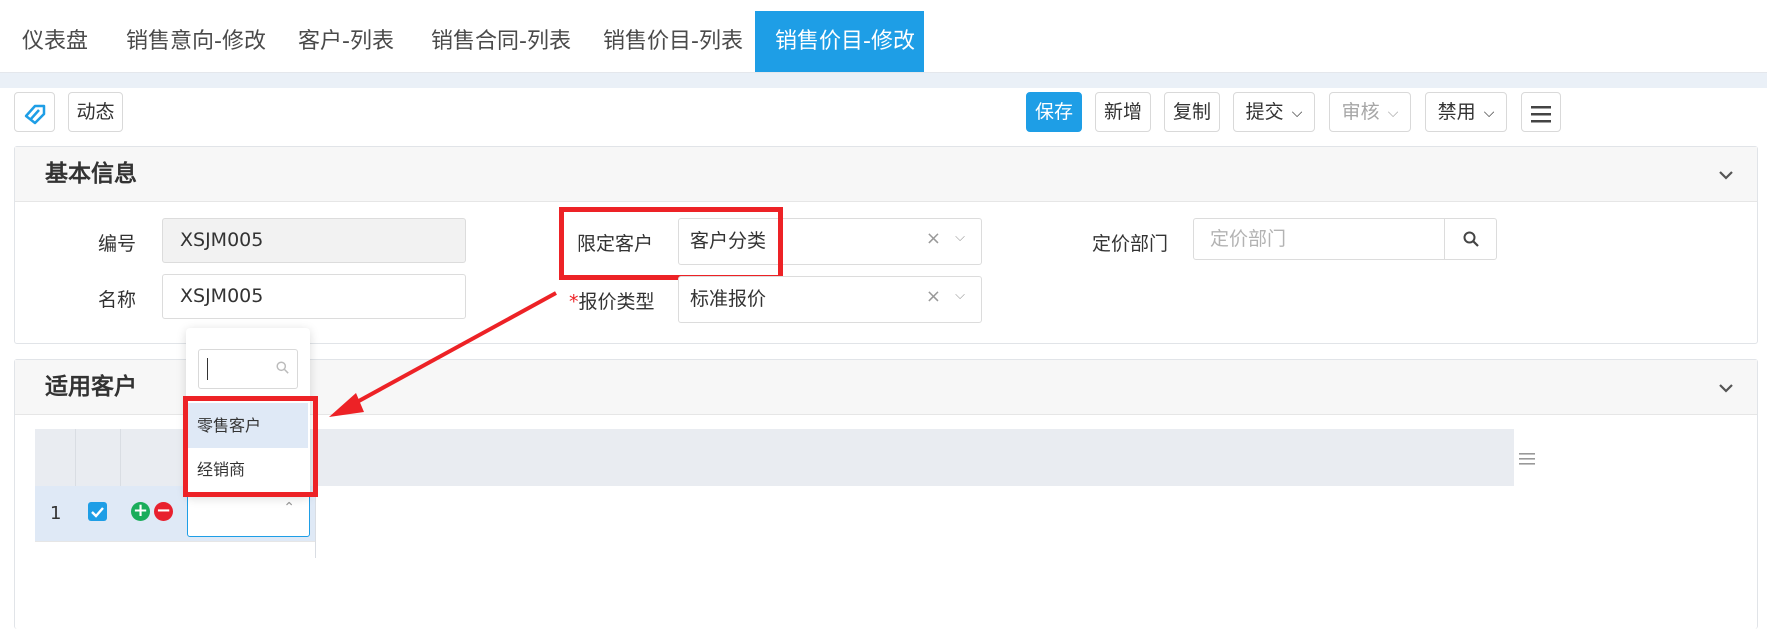 Image resolution: width=1767 pixels, height=629 pixels. I want to click on annotation-arrow, so click(443, 354).